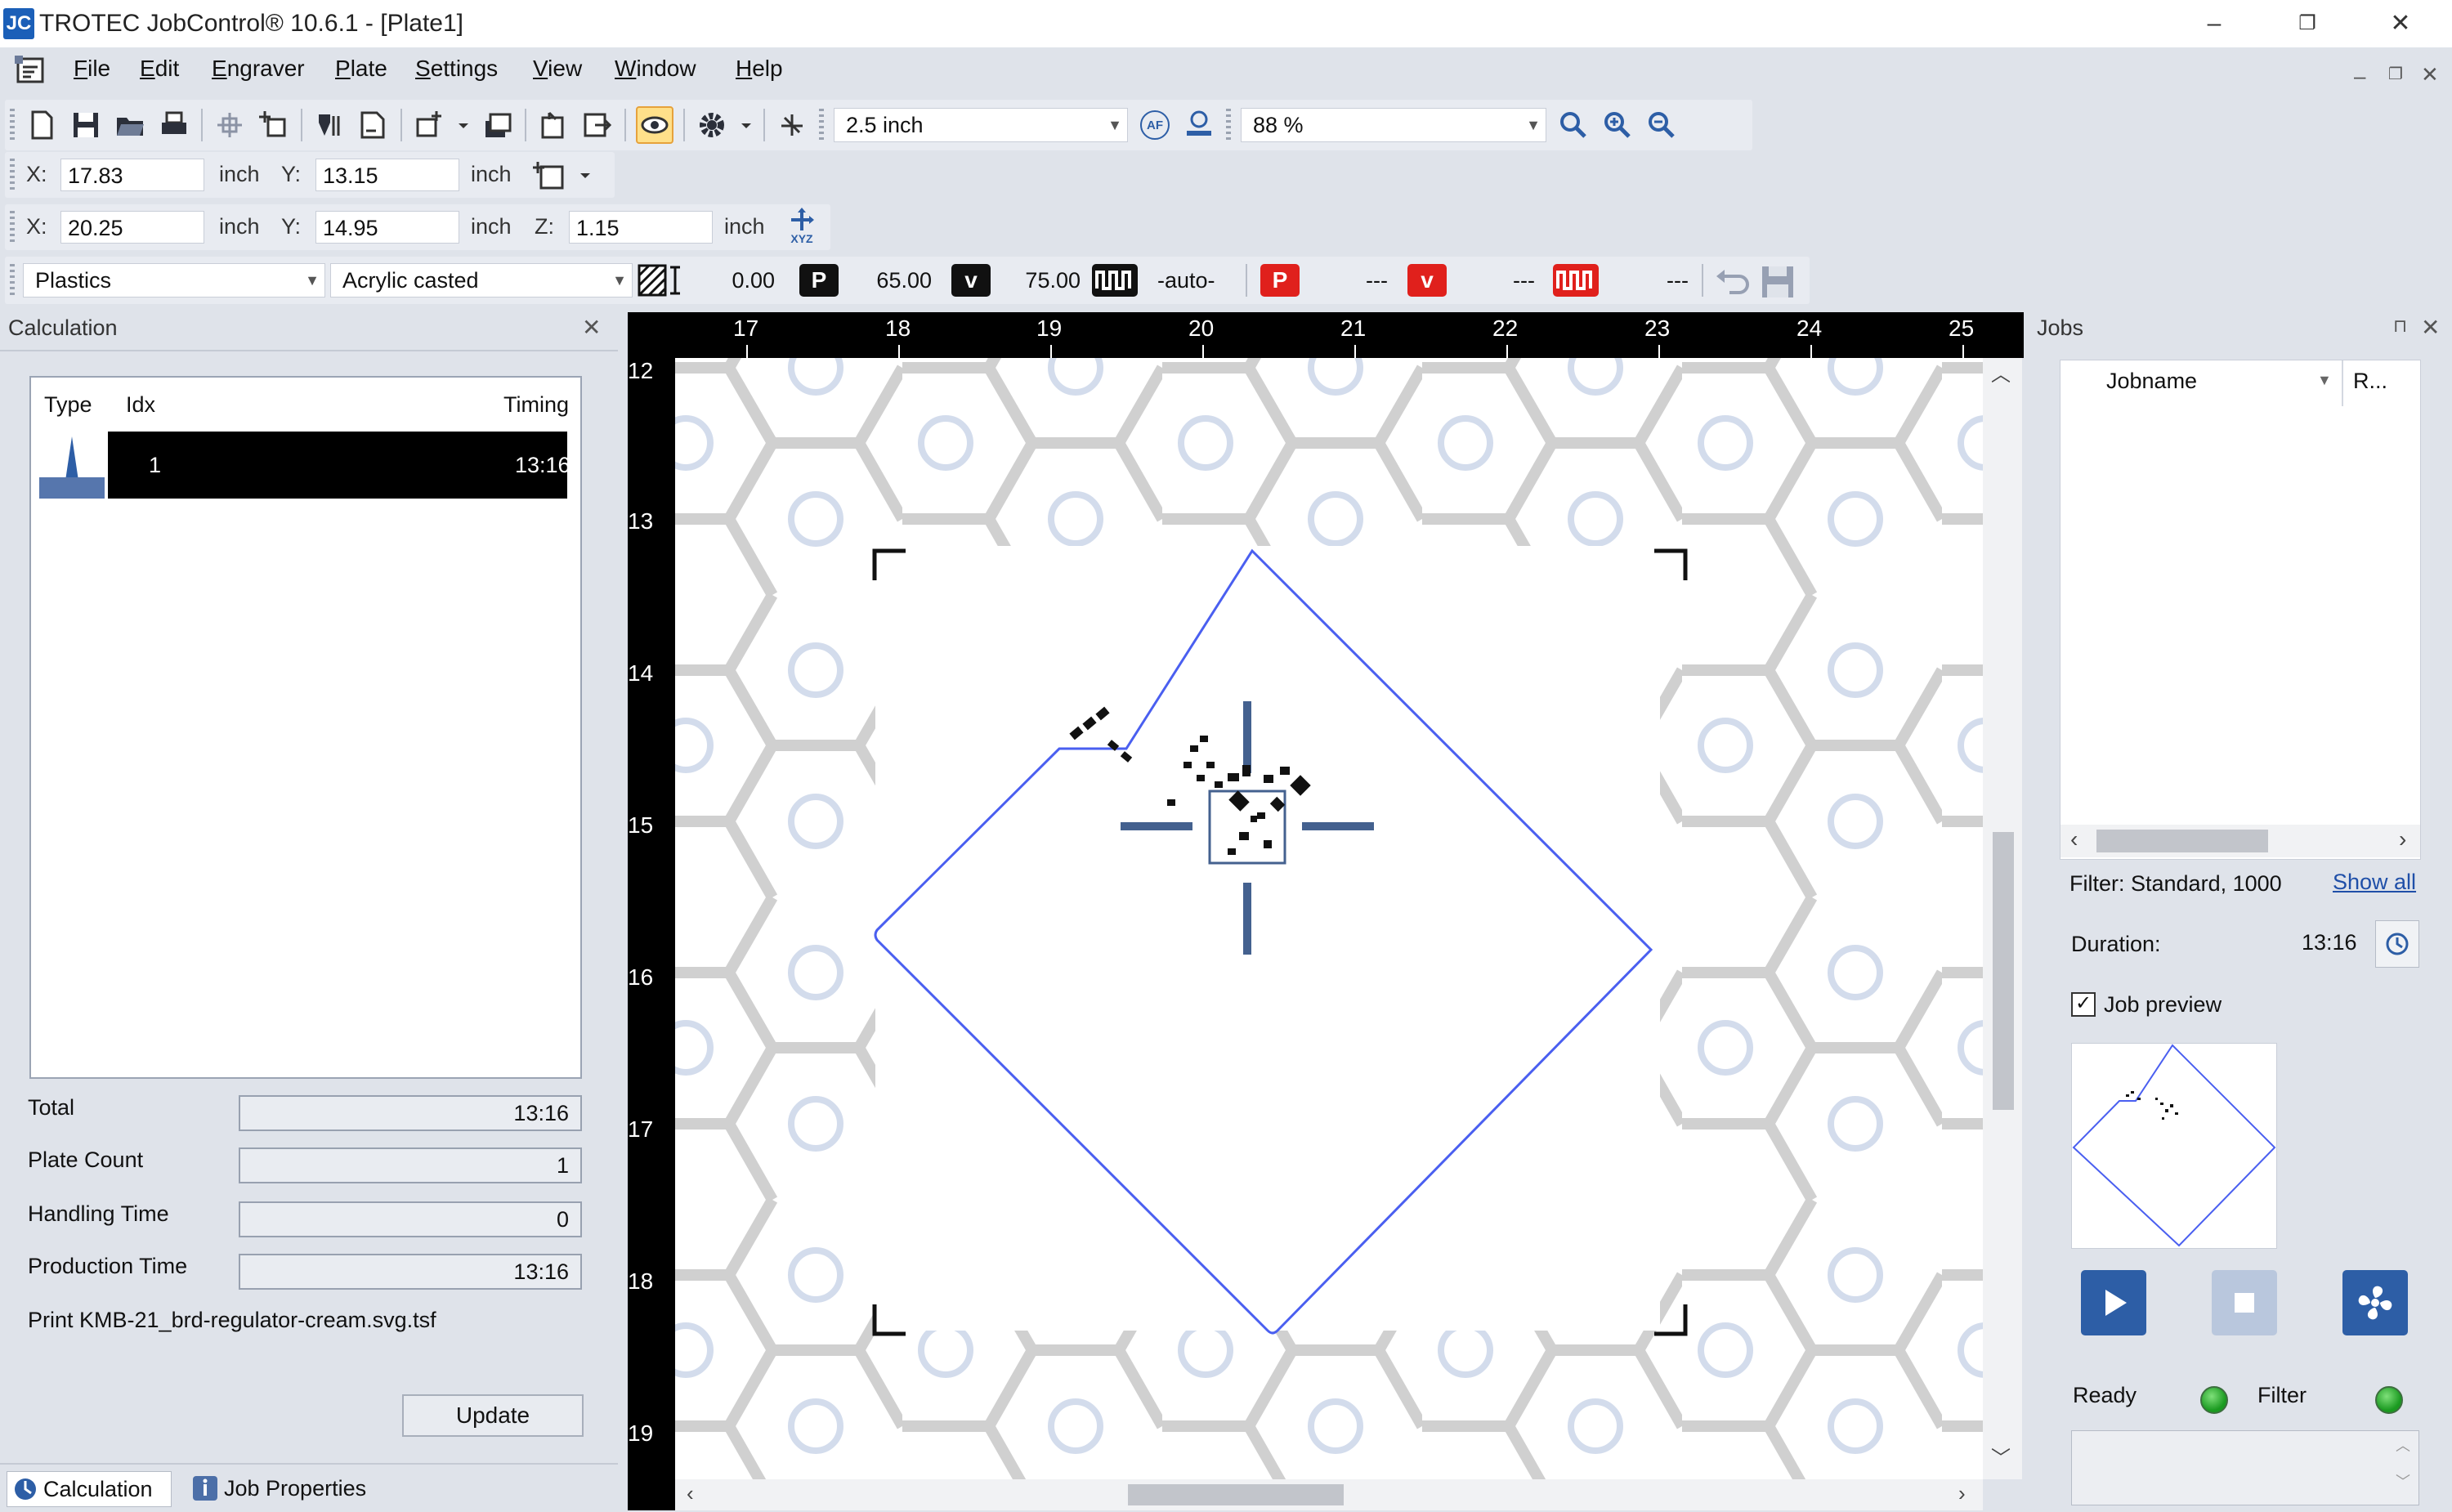 The image size is (2452, 1512). Describe the element at coordinates (2403, 1445) in the screenshot. I see `spin-up-icon: ︿` at that location.